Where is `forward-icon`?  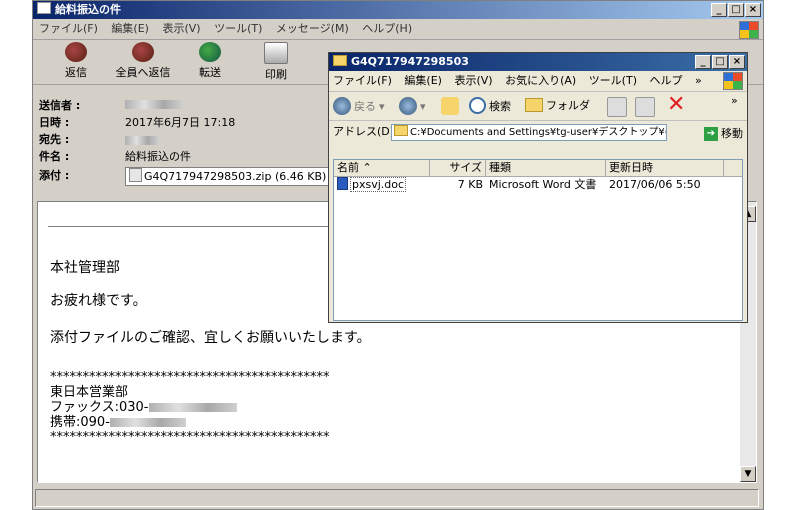 forward-icon is located at coordinates (210, 52).